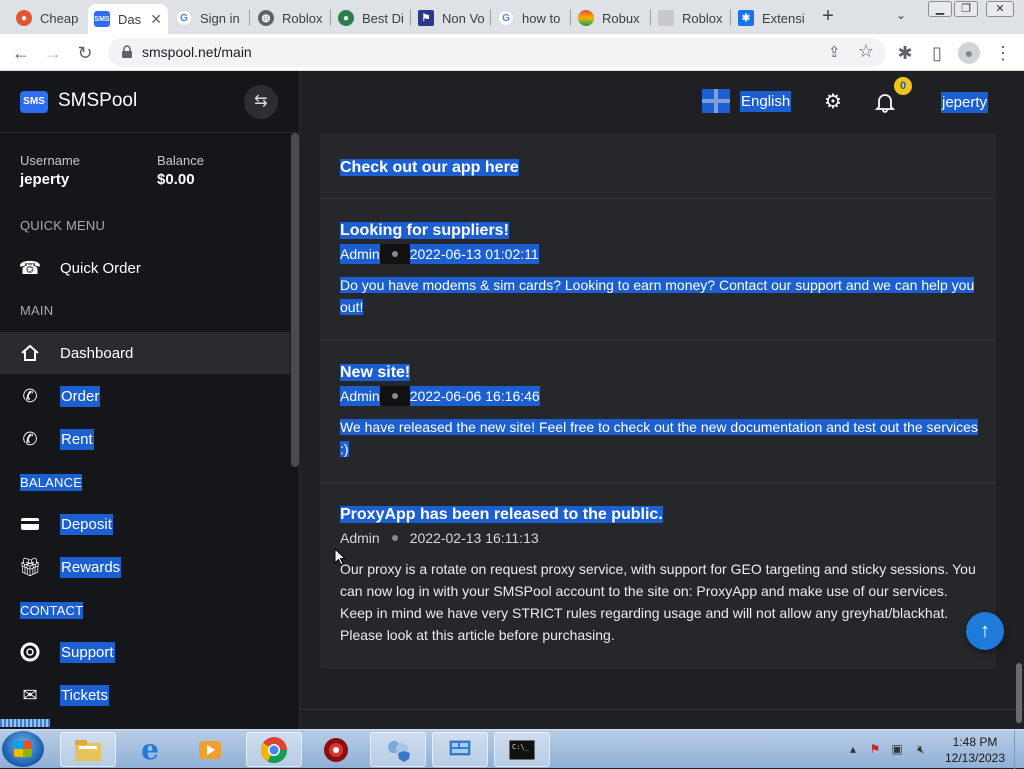 Image resolution: width=1024 pixels, height=769 pixels. Describe the element at coordinates (965, 102) in the screenshot. I see `user-menu-button: jeperty` at that location.